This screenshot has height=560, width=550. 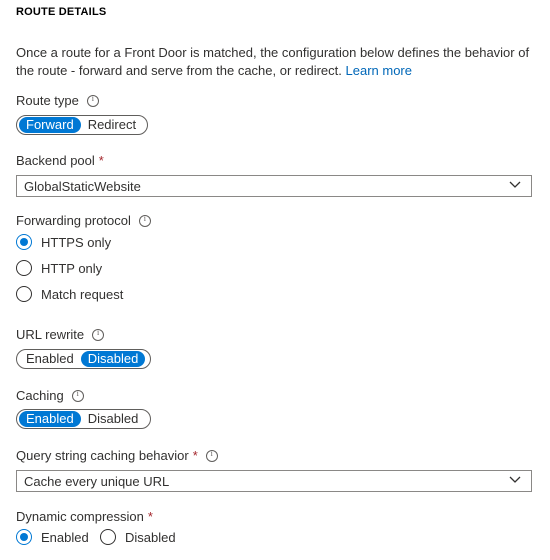 What do you see at coordinates (65, 537) in the screenshot?
I see `radio-label: Enabled` at bounding box center [65, 537].